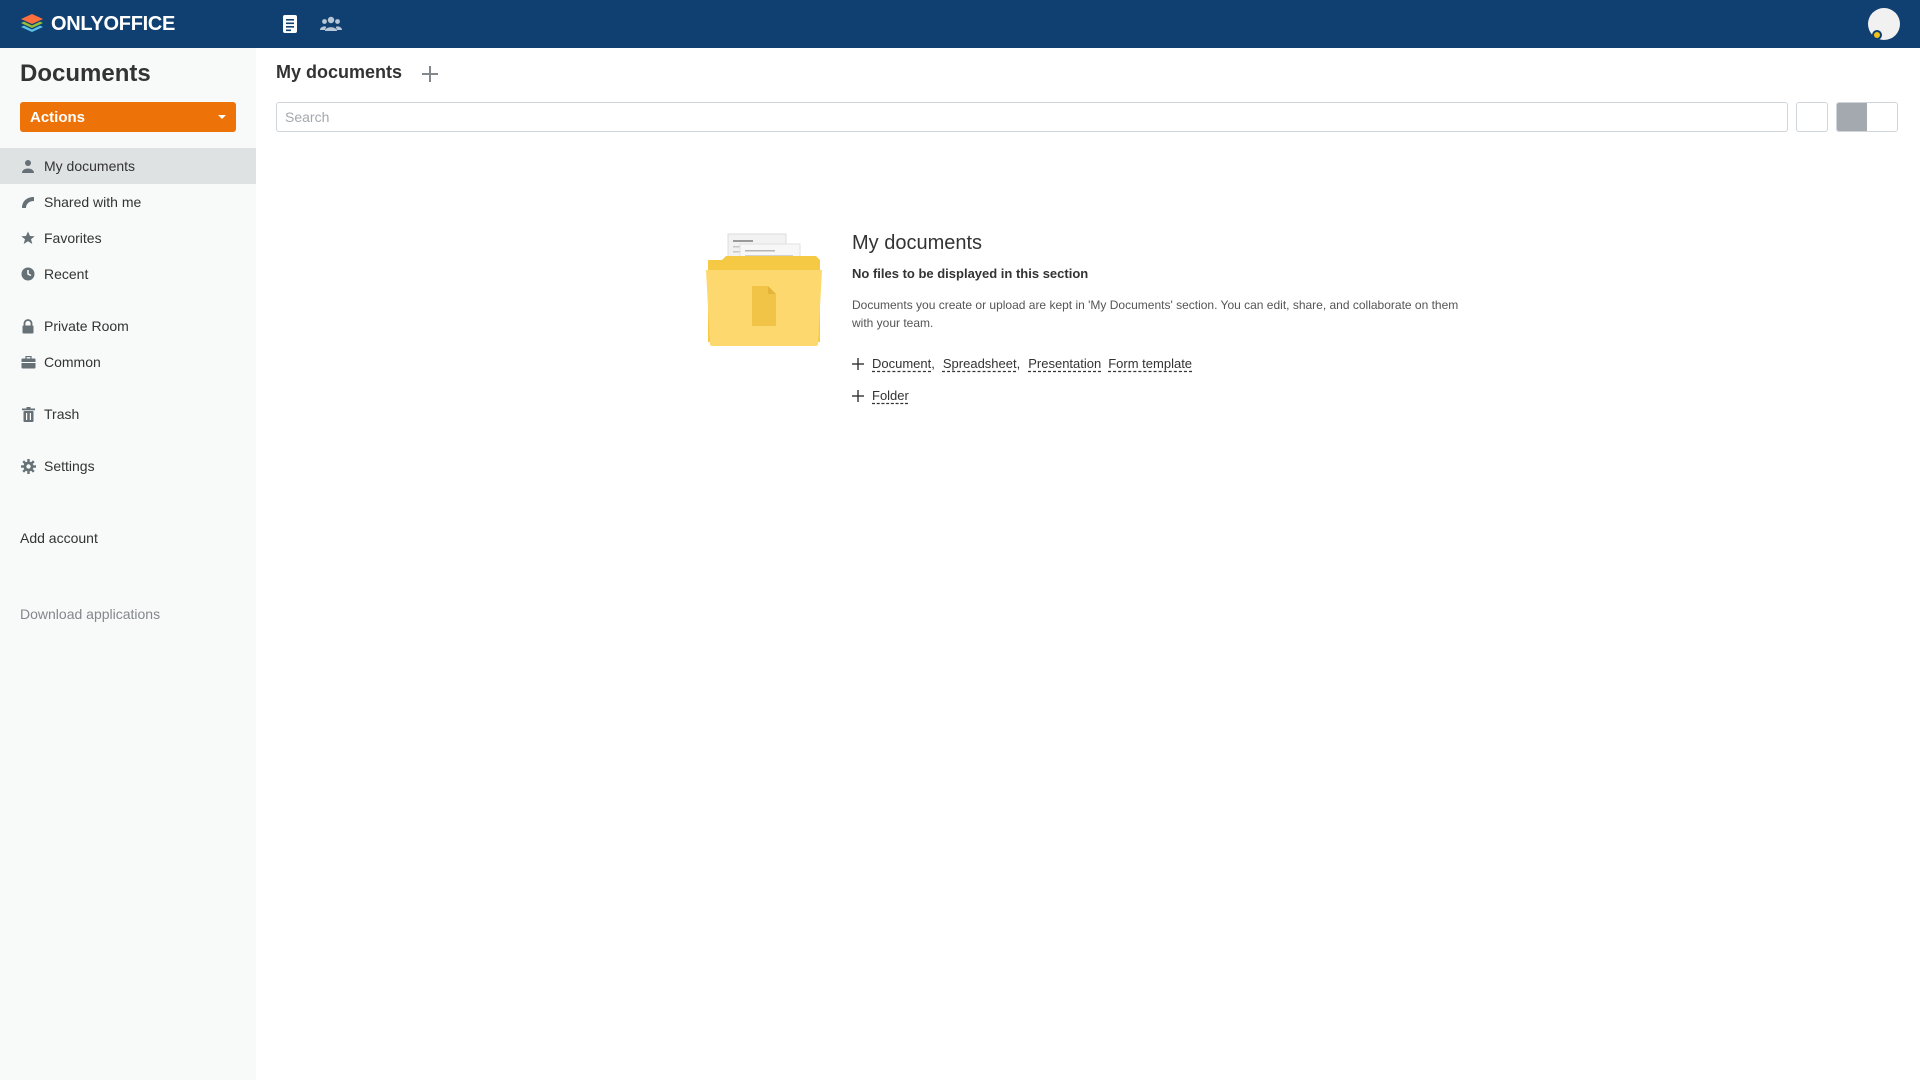 Image resolution: width=1920 pixels, height=1080 pixels. Describe the element at coordinates (128, 274) in the screenshot. I see `sidebar-item-recent: Recent` at that location.